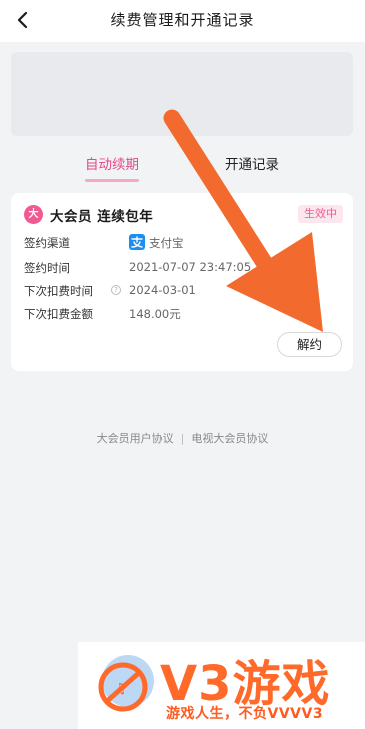 This screenshot has height=729, width=365. I want to click on channel-label: 签约渠道, so click(47, 243).